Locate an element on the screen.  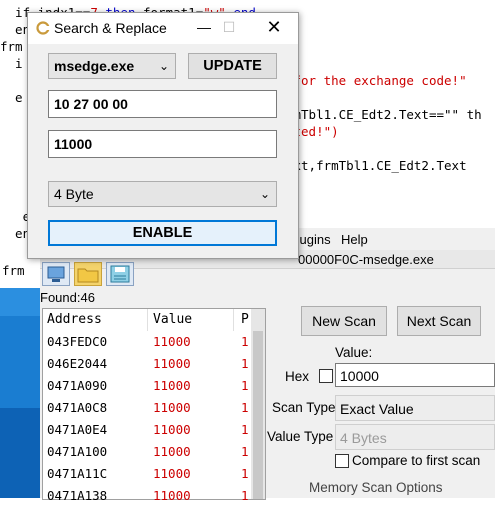
hex-label: Hex is located at coordinates (297, 376).